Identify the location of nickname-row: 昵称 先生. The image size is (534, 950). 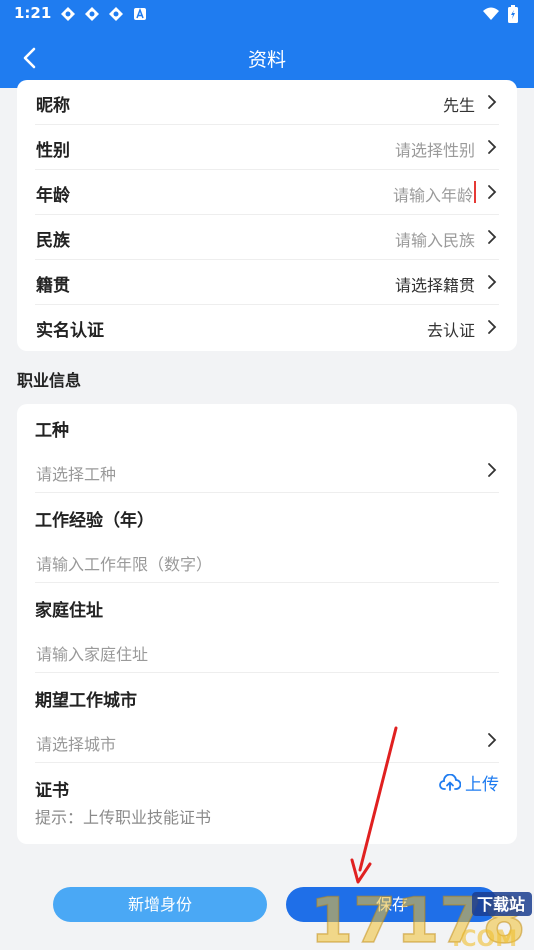
(267, 102).